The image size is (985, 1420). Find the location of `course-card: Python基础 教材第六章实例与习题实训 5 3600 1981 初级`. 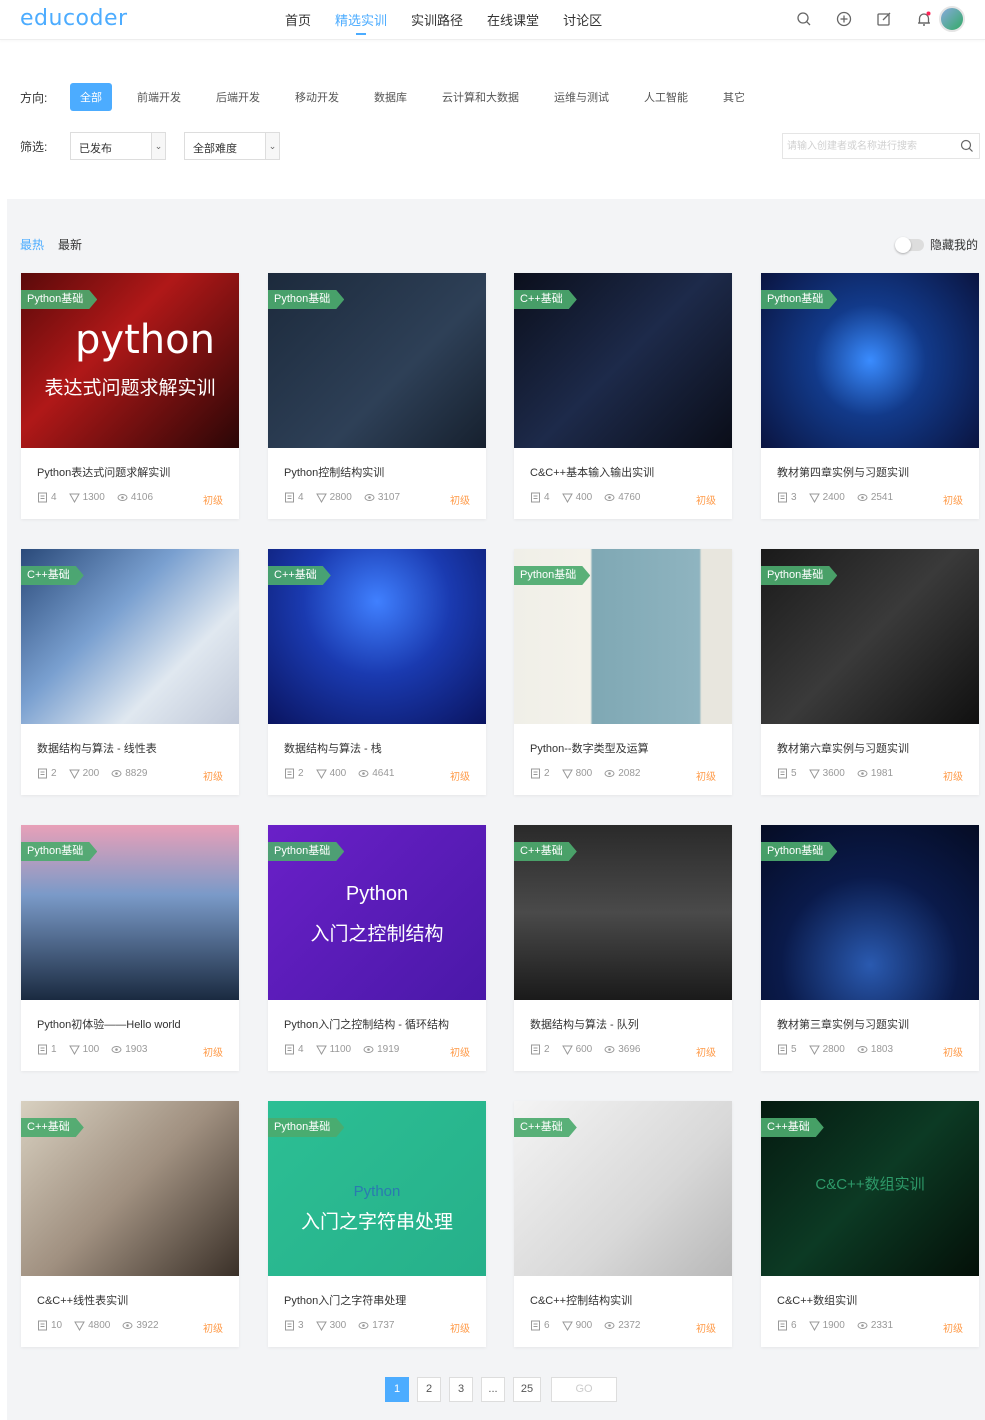

course-card: Python基础 教材第六章实例与习题实训 5 3600 1981 初级 is located at coordinates (870, 672).